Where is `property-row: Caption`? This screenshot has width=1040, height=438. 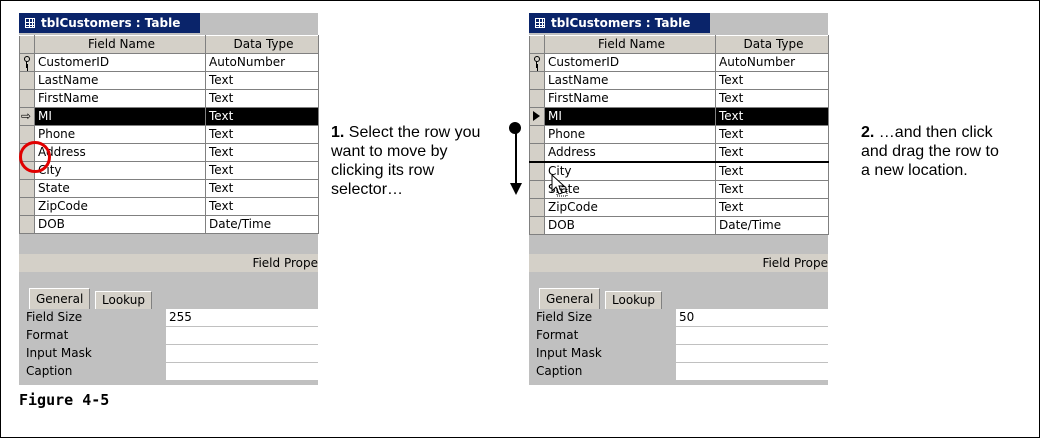 property-row: Caption is located at coordinates (680, 371).